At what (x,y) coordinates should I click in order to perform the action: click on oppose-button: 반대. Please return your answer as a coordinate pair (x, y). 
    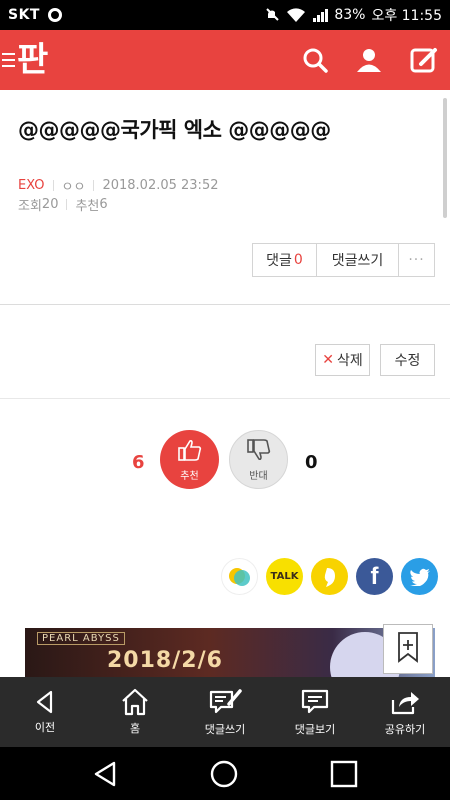
    Looking at the image, I should click on (258, 459).